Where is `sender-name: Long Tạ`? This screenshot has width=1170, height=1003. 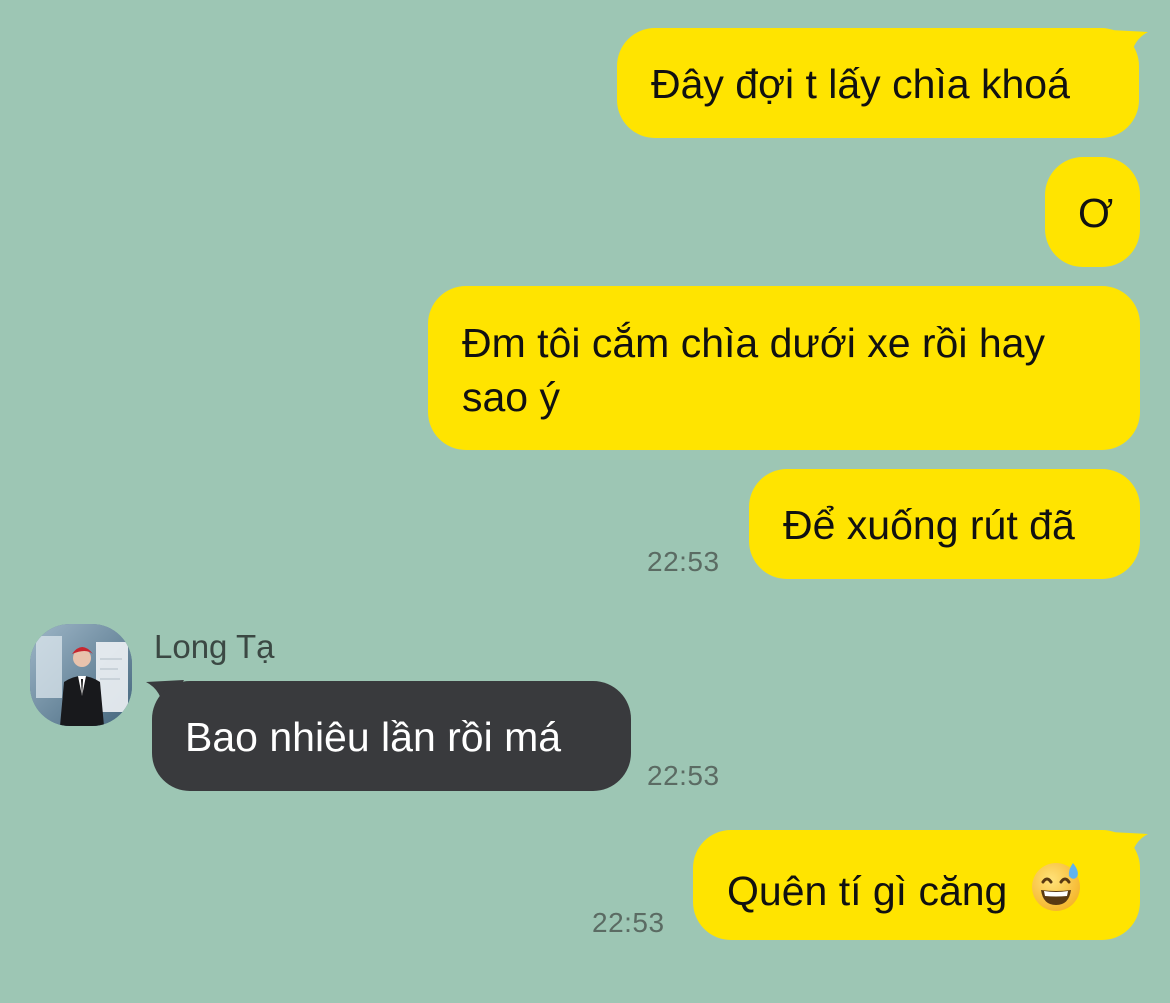 sender-name: Long Tạ is located at coordinates (214, 646).